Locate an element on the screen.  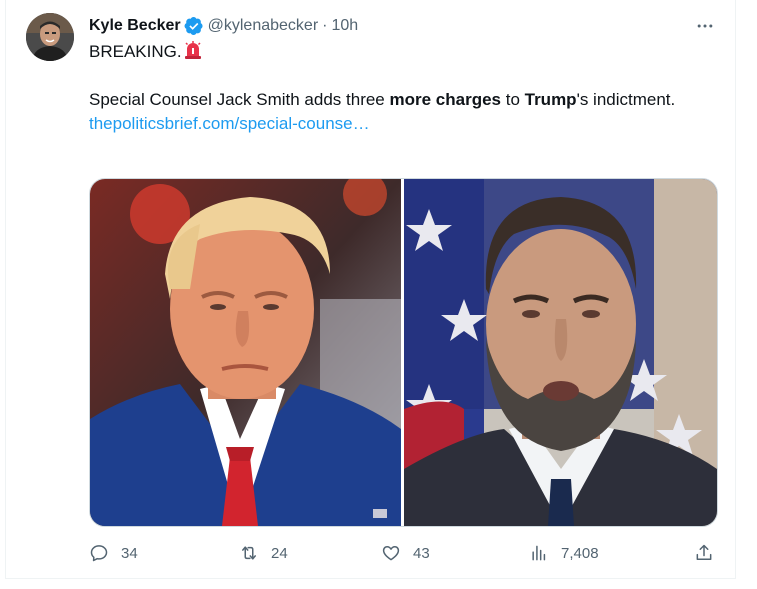
verified-badge-icon is located at coordinates (194, 26).